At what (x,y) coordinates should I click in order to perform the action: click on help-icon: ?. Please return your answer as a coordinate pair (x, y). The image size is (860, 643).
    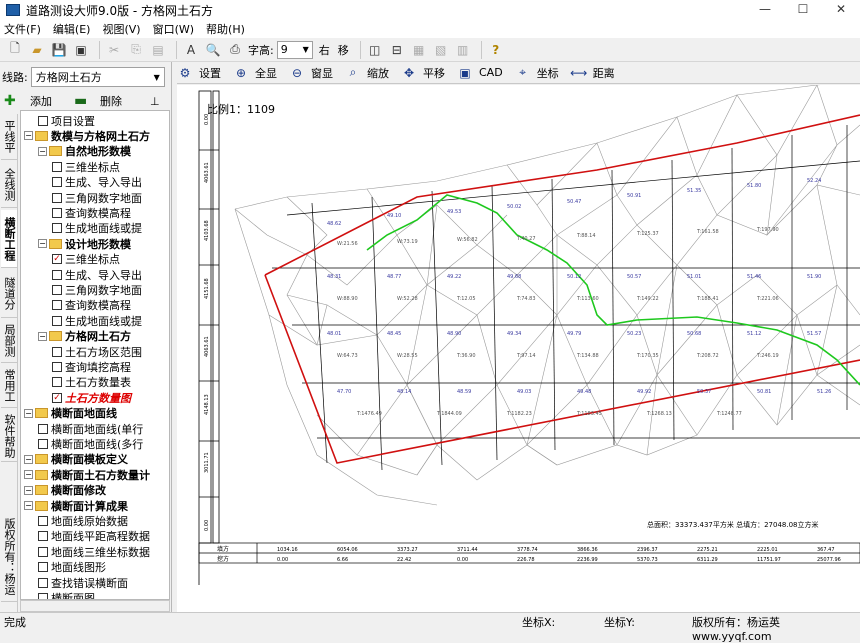
    Looking at the image, I should click on (496, 50).